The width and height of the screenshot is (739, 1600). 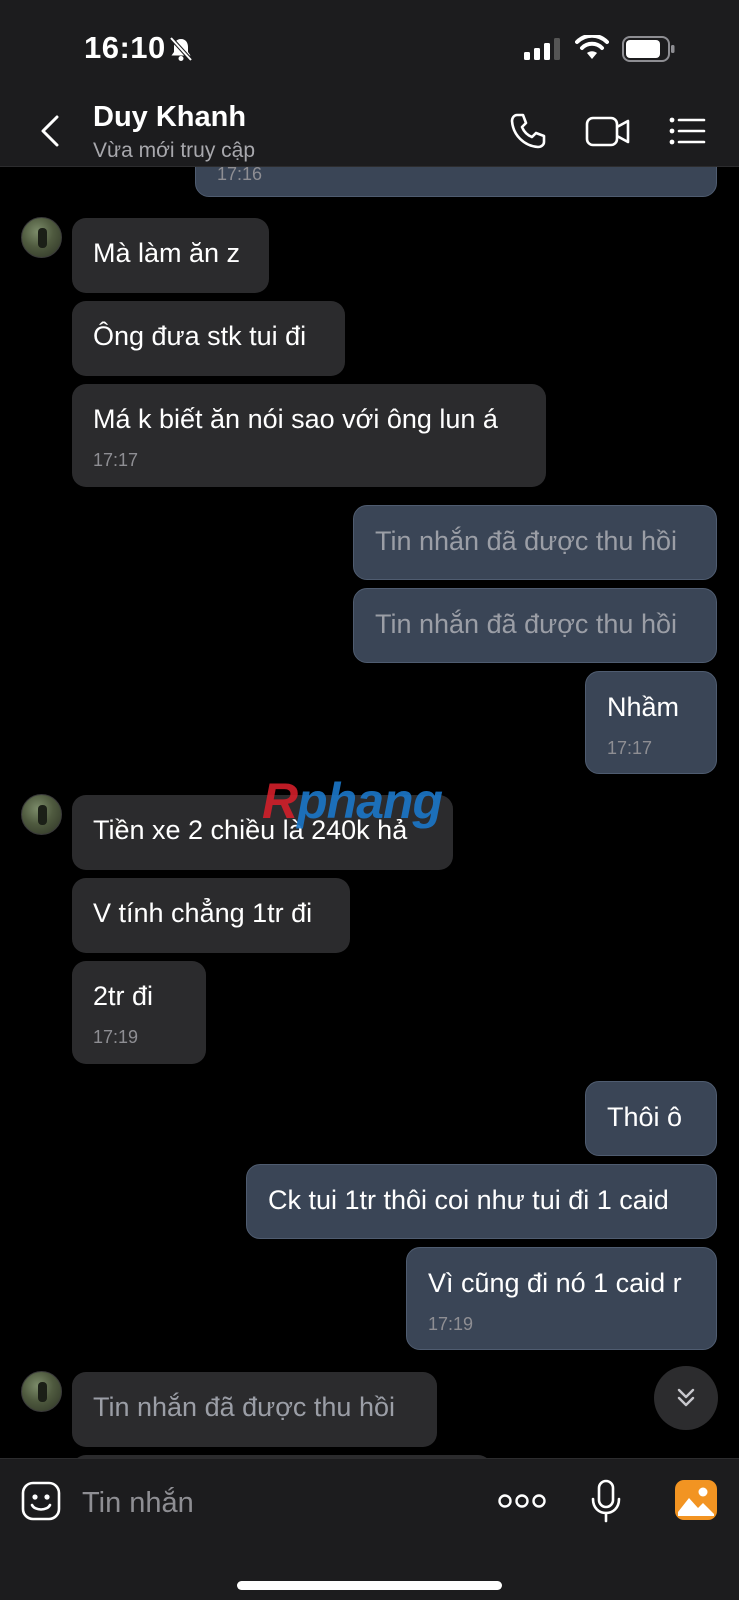 I want to click on menu-icon, so click(x=688, y=131).